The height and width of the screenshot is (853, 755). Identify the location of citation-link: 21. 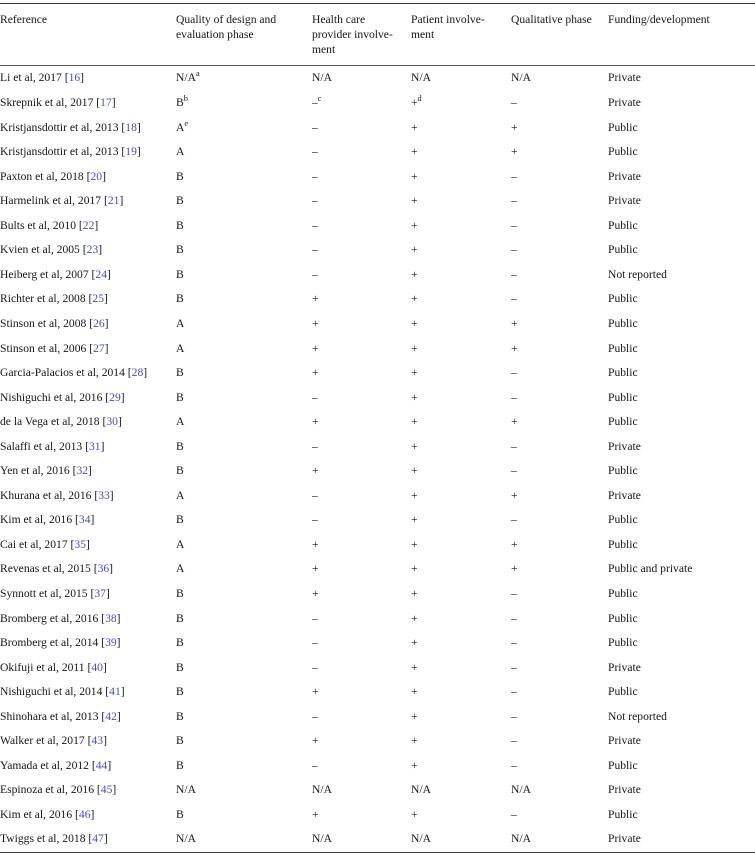
(114, 200).